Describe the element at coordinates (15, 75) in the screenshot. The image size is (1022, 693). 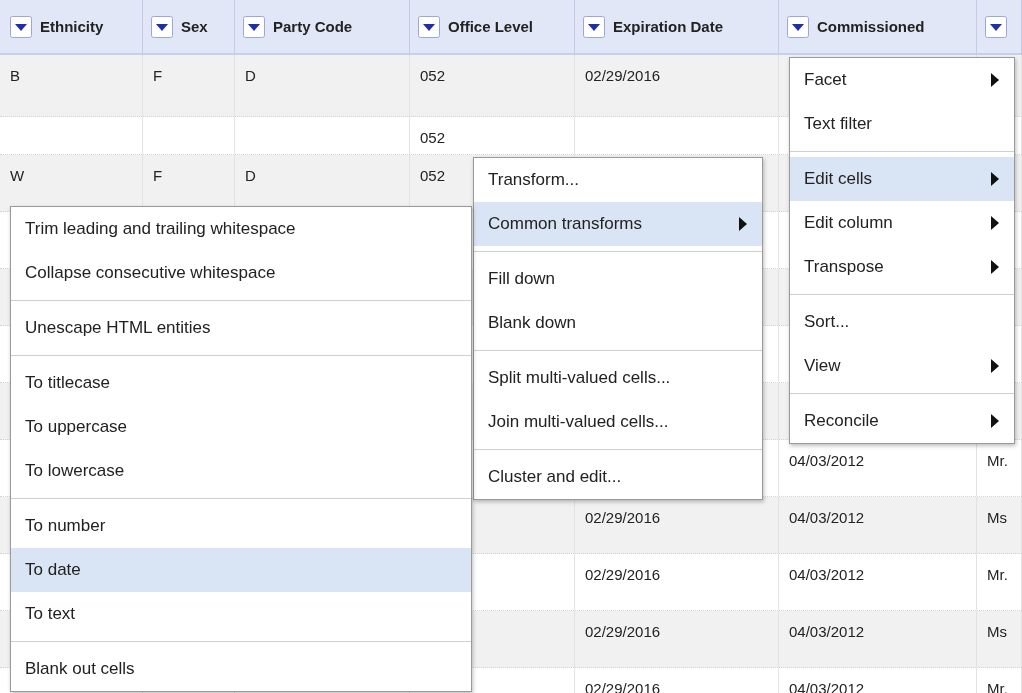
I see `table-cell: B` at that location.